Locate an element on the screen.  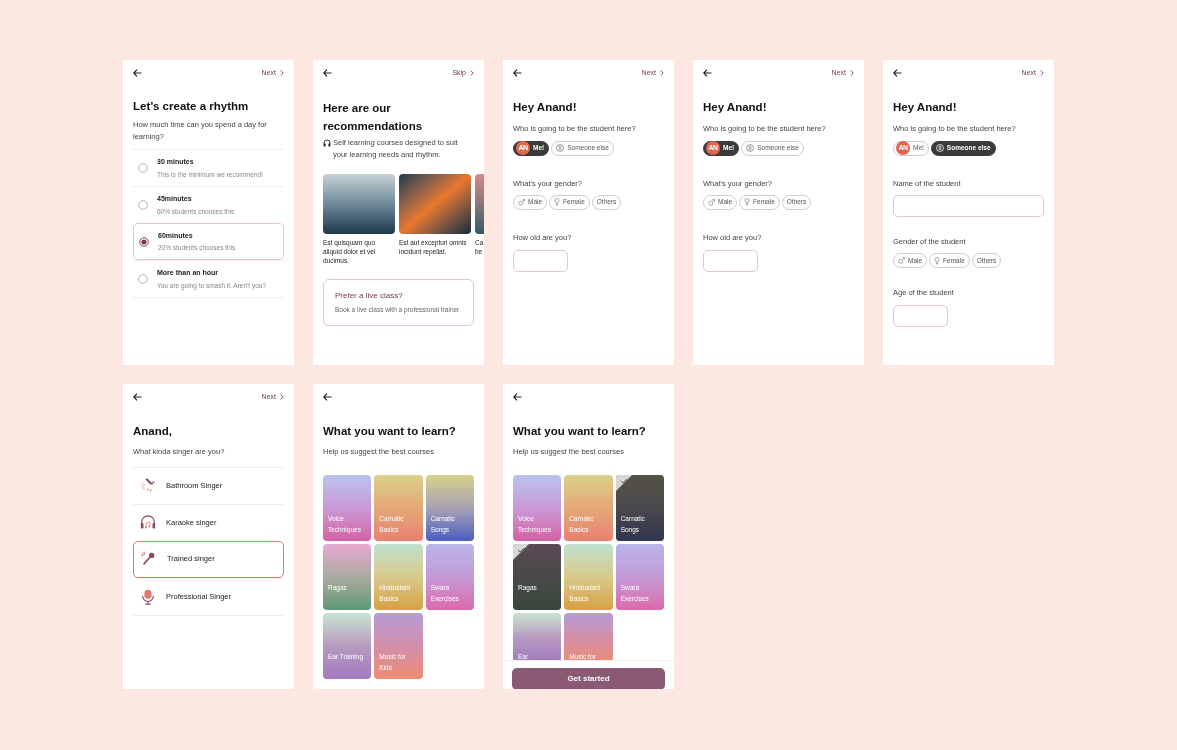
studio-microphone-icon is located at coordinates (148, 596).